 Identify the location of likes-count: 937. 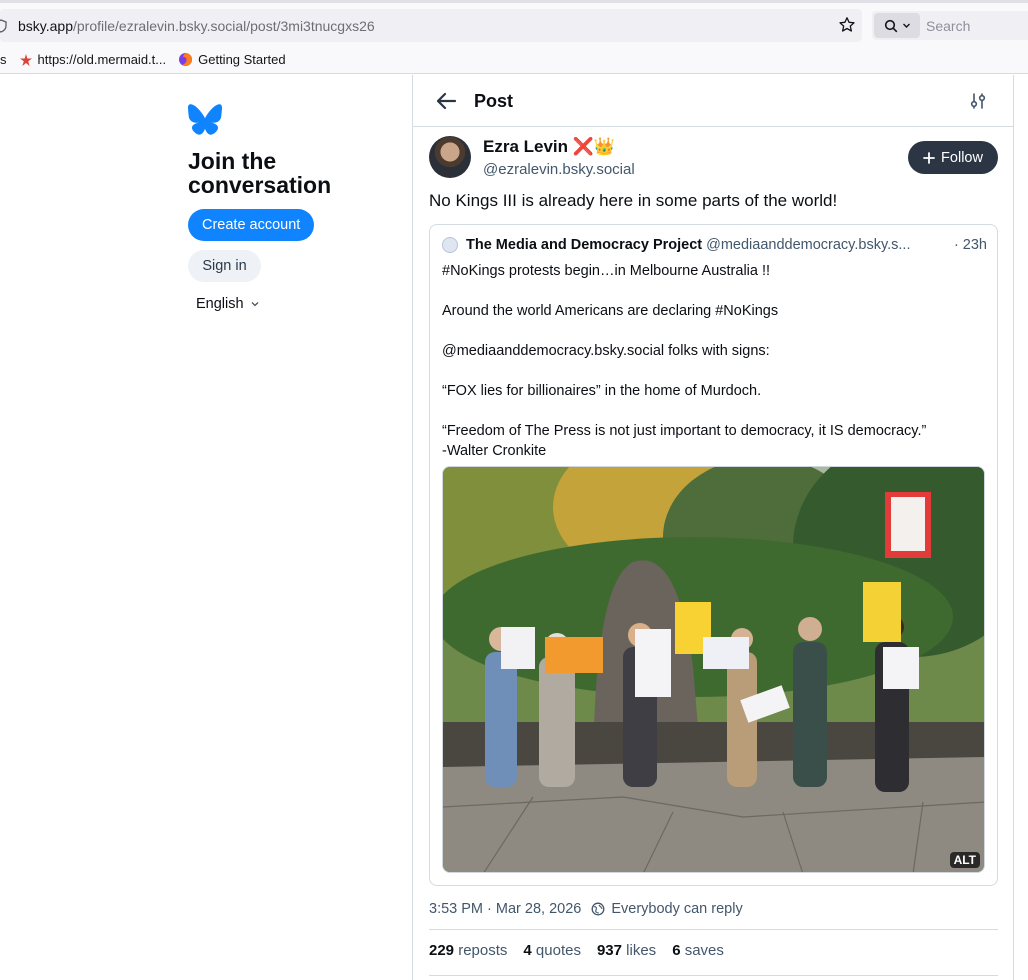
(609, 950).